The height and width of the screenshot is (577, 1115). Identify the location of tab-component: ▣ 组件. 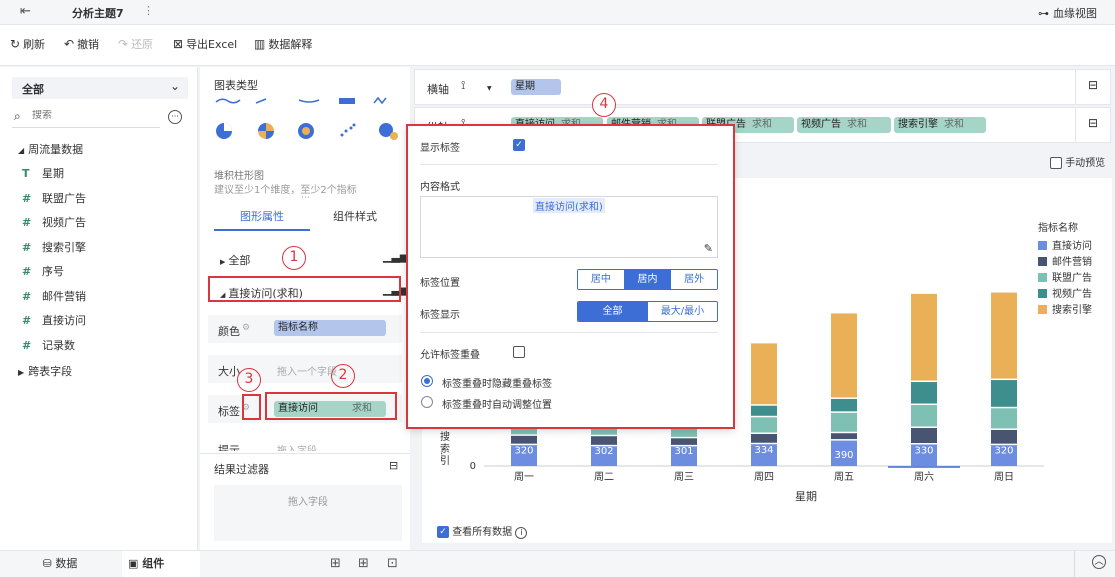
(161, 564).